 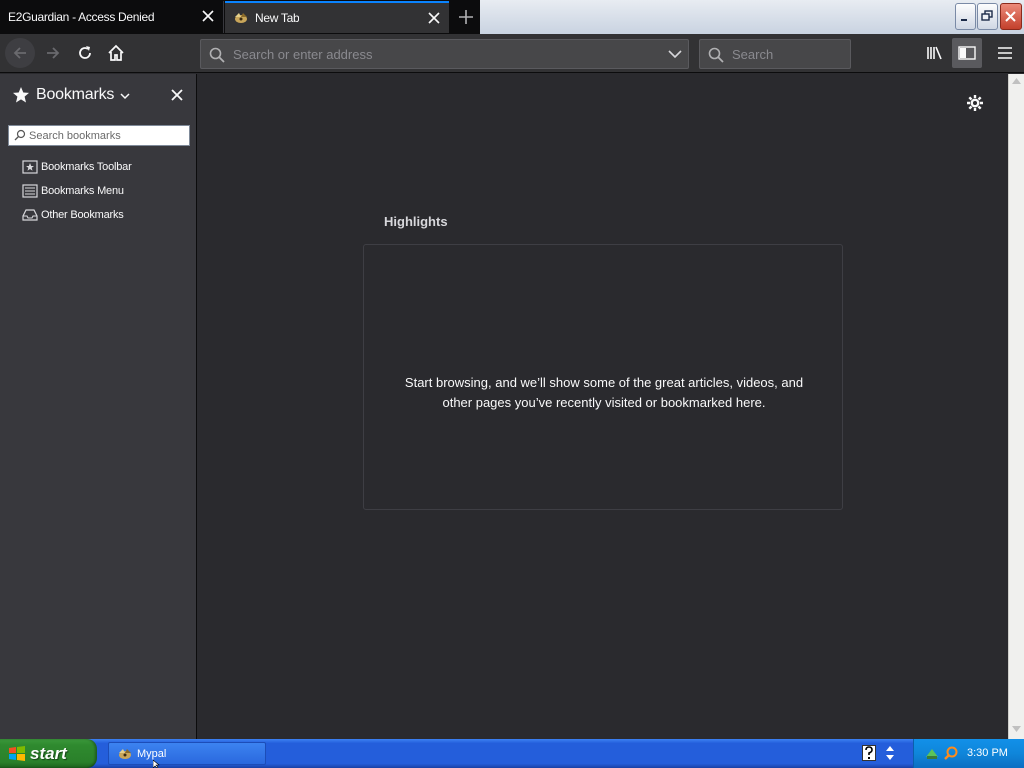 I want to click on close-window-button, so click(x=1011, y=16).